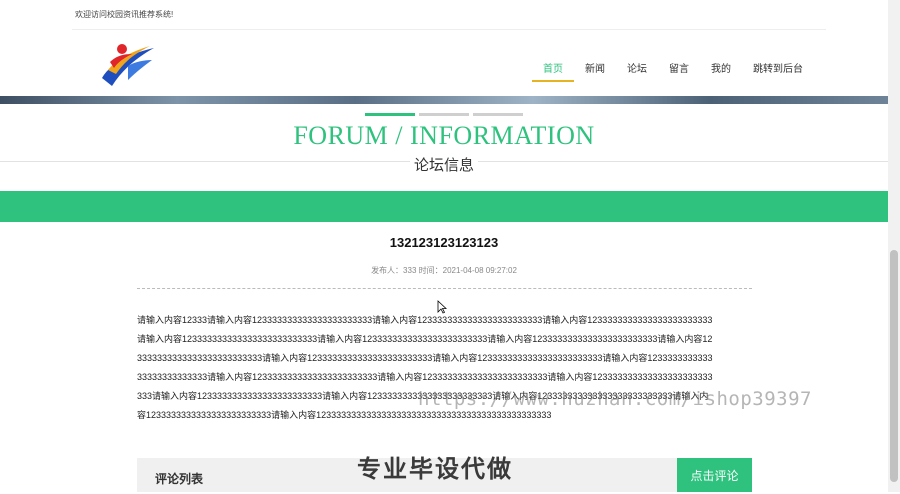 Image resolution: width=900 pixels, height=494 pixels. What do you see at coordinates (444, 15) in the screenshot?
I see `top-welcome-bar: 欢迎访问校园资讯推荐系统!` at bounding box center [444, 15].